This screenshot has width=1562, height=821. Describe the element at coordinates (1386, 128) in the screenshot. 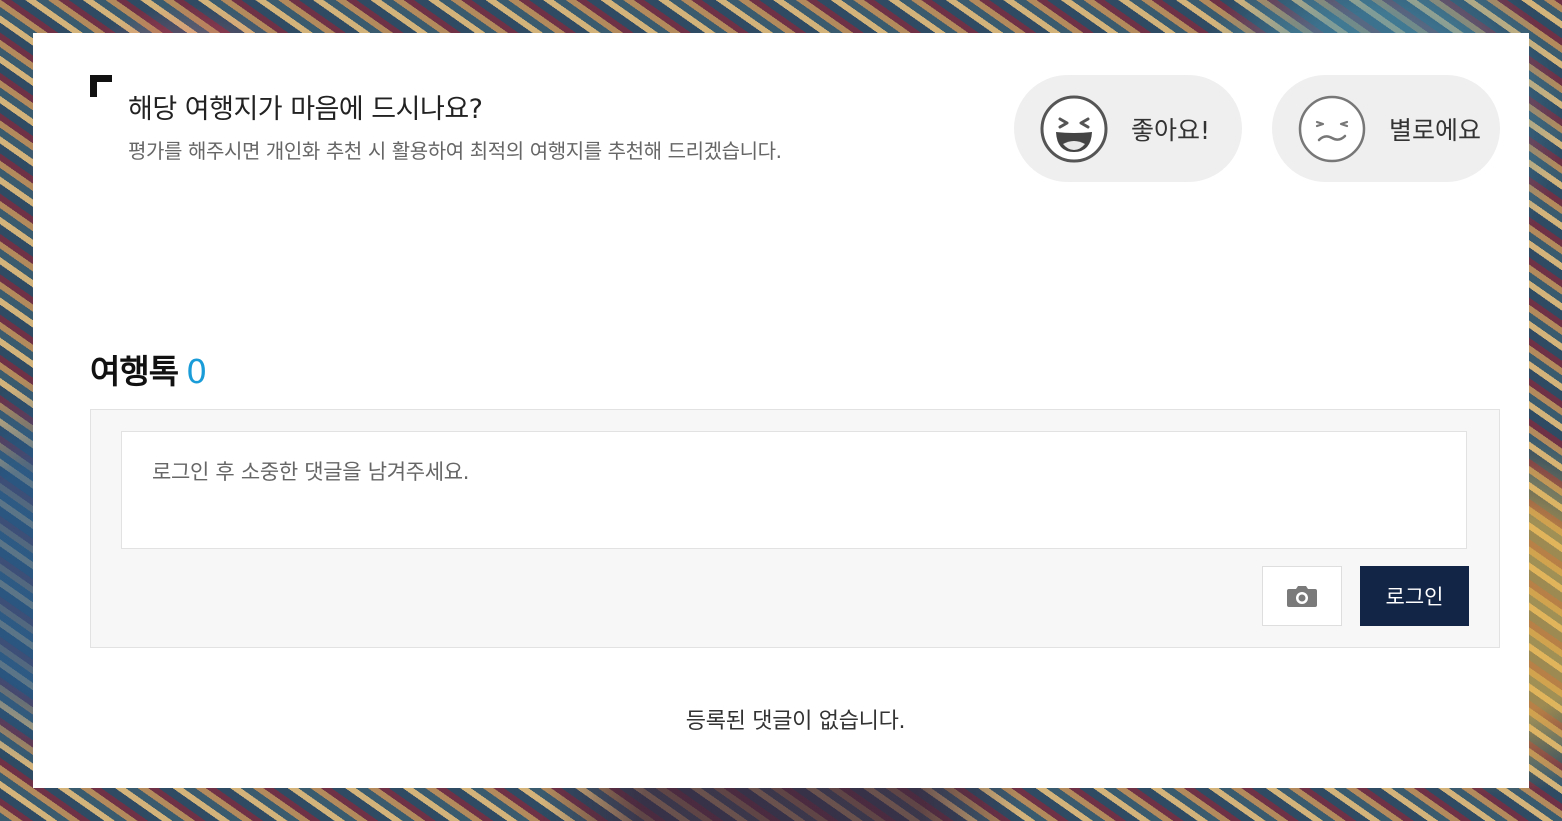

I see `dislike-button: 별로에요` at that location.